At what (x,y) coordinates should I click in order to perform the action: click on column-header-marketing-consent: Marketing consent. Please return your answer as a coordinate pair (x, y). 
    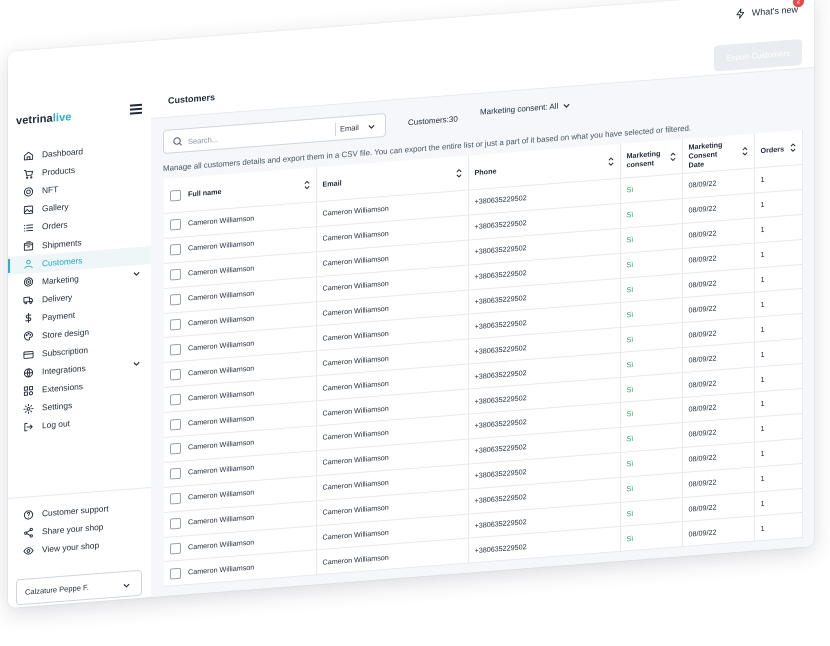
    Looking at the image, I should click on (651, 159).